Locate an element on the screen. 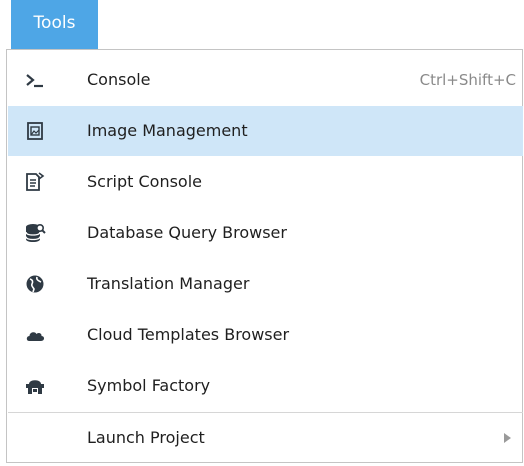 Image resolution: width=524 pixels, height=466 pixels. menu-item-symbol-factory: Symbol Factory is located at coordinates (265, 386).